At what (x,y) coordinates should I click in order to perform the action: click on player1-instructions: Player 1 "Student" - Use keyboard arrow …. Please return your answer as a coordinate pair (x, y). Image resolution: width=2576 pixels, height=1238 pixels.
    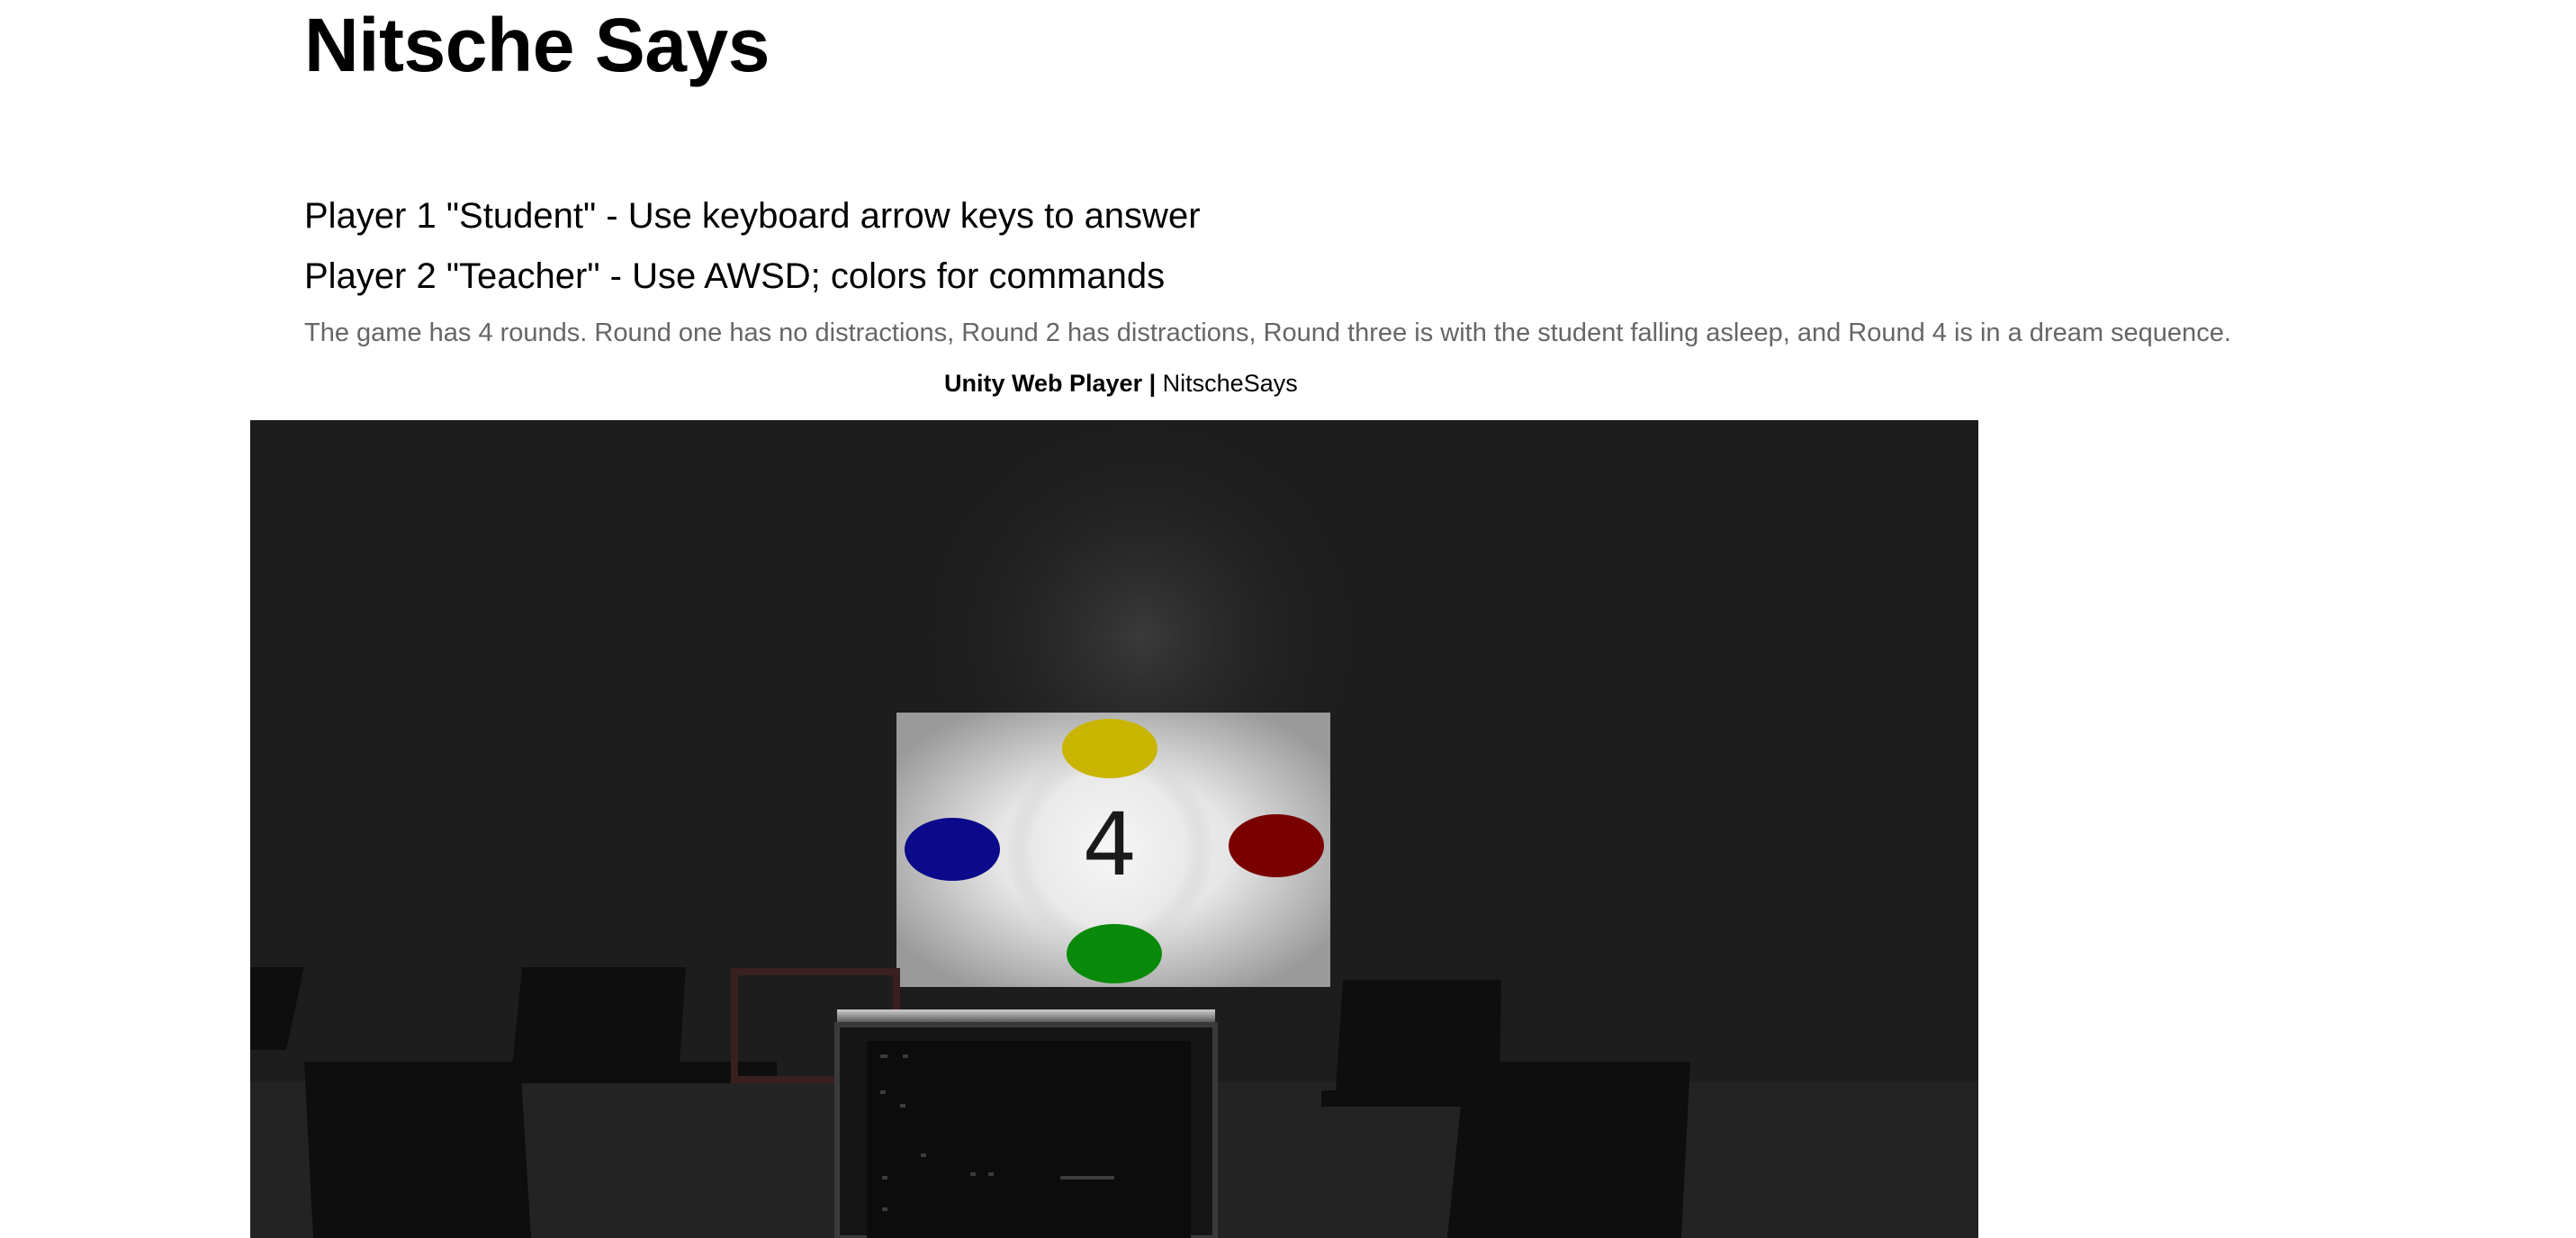
    Looking at the image, I should click on (752, 216).